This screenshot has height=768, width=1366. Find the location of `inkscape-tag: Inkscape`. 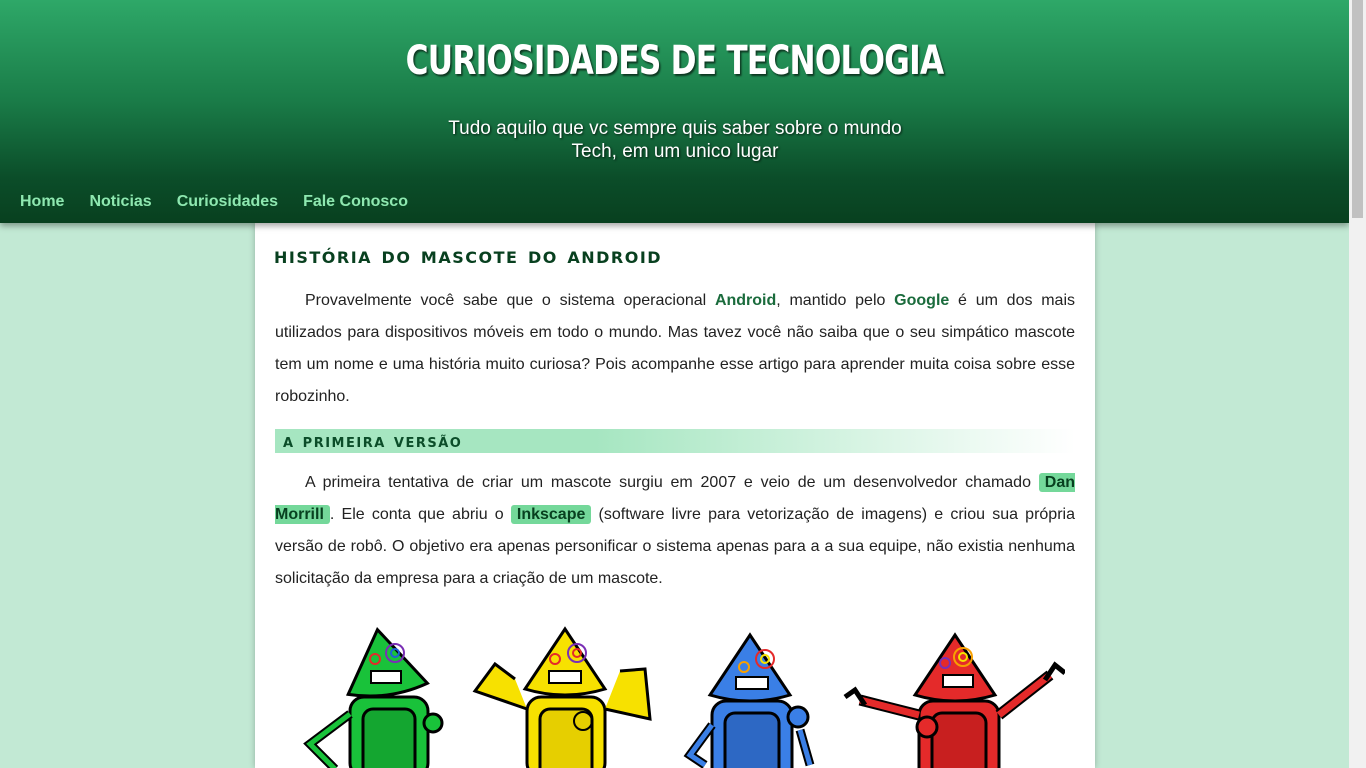

inkscape-tag: Inkscape is located at coordinates (551, 514).